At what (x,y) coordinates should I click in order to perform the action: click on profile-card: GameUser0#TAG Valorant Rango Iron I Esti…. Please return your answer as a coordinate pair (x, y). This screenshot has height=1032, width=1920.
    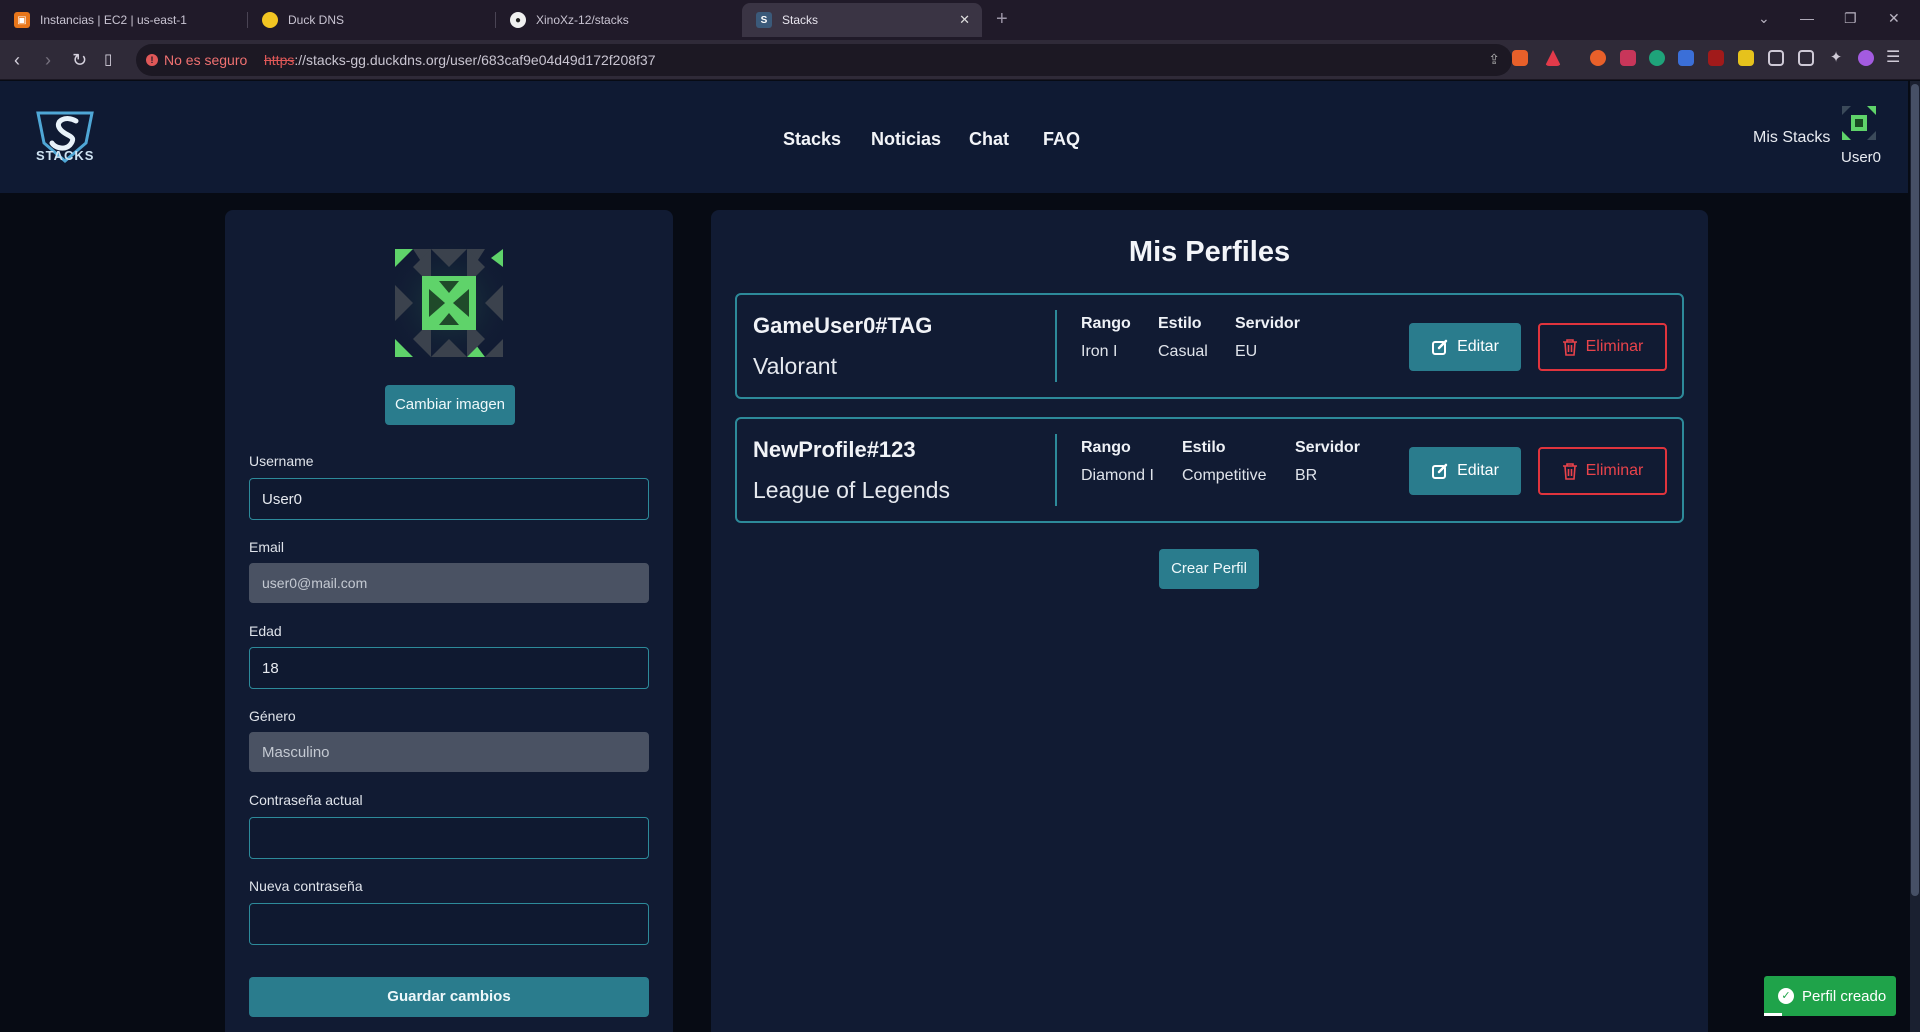
    Looking at the image, I should click on (1209, 346).